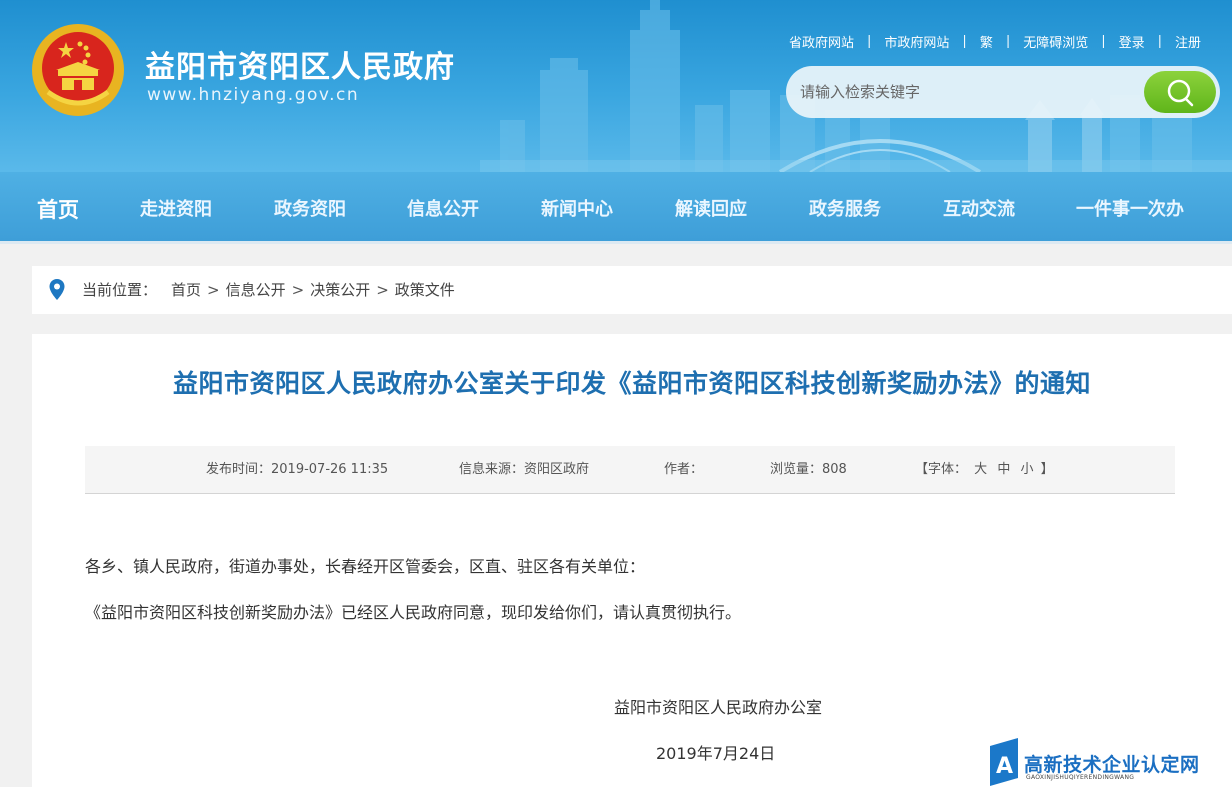 The image size is (1232, 787). What do you see at coordinates (57, 289) in the screenshot?
I see `location-pin-icon` at bounding box center [57, 289].